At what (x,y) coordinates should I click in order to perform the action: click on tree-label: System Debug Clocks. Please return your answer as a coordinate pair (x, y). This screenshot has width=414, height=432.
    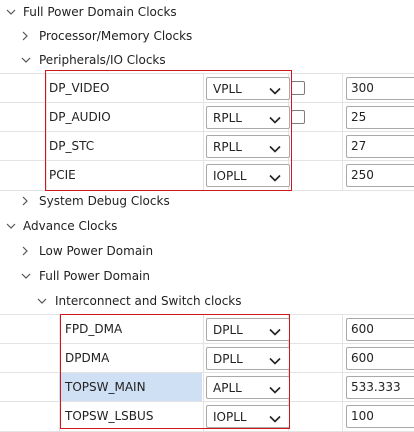
    Looking at the image, I should click on (104, 201).